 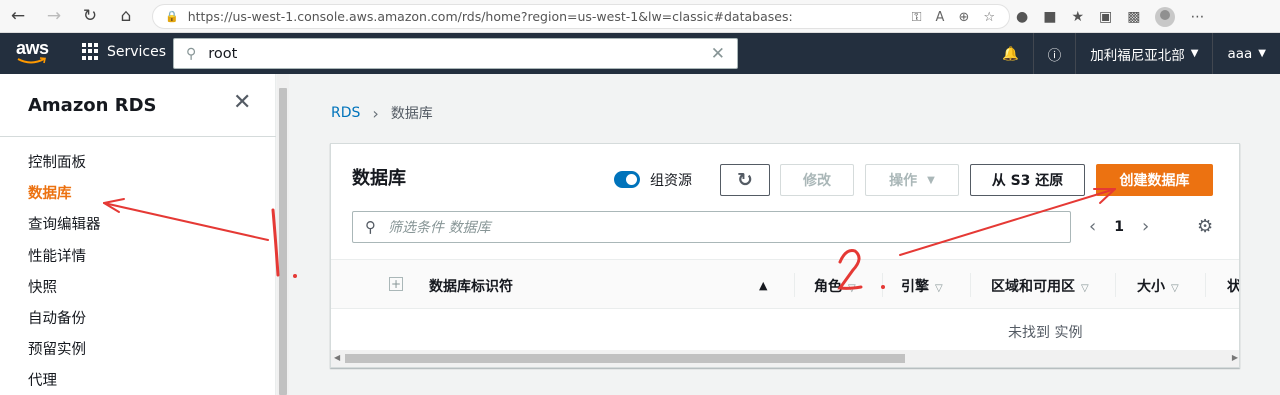 What do you see at coordinates (1165, 16) in the screenshot?
I see `profile-avatar` at bounding box center [1165, 16].